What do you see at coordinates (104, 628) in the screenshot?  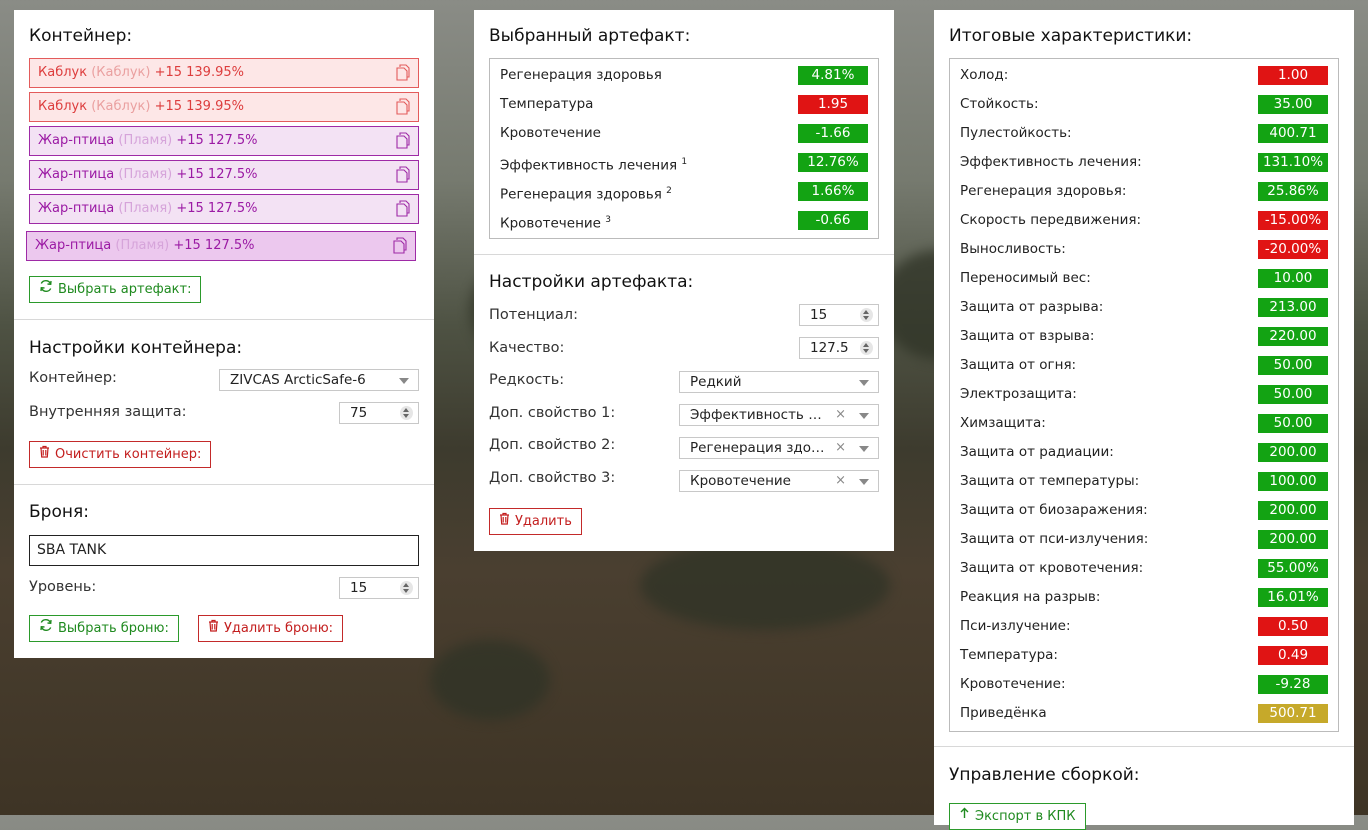 I see `select-armor-button: Выбрать броню:` at bounding box center [104, 628].